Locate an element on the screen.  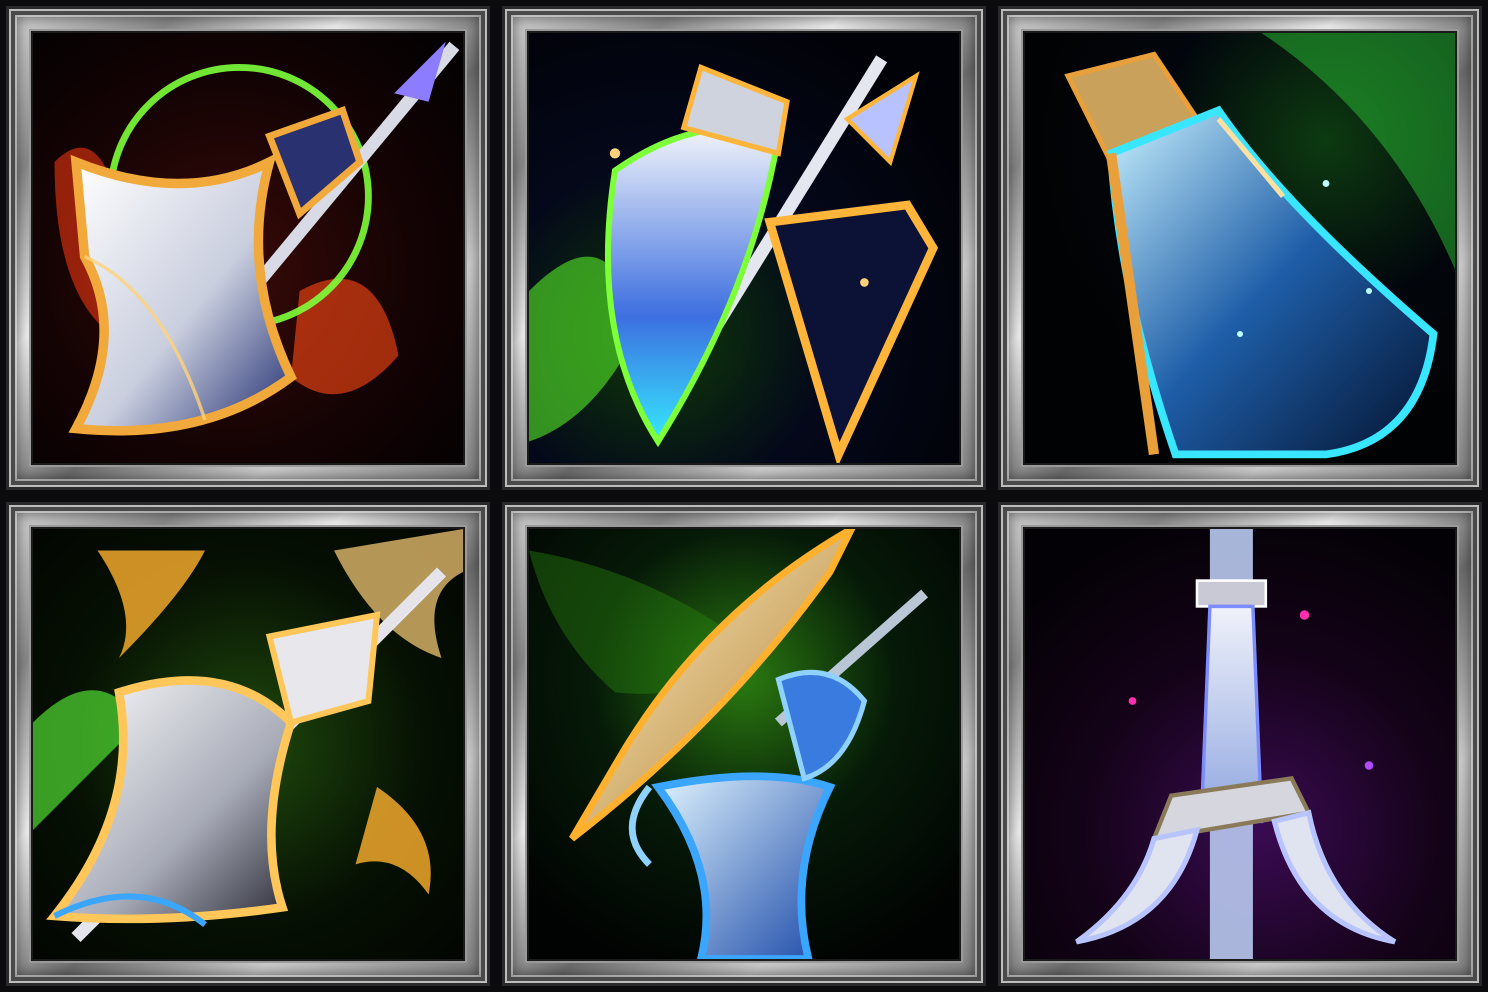
frost-cleaver-icon is located at coordinates (1240, 248).